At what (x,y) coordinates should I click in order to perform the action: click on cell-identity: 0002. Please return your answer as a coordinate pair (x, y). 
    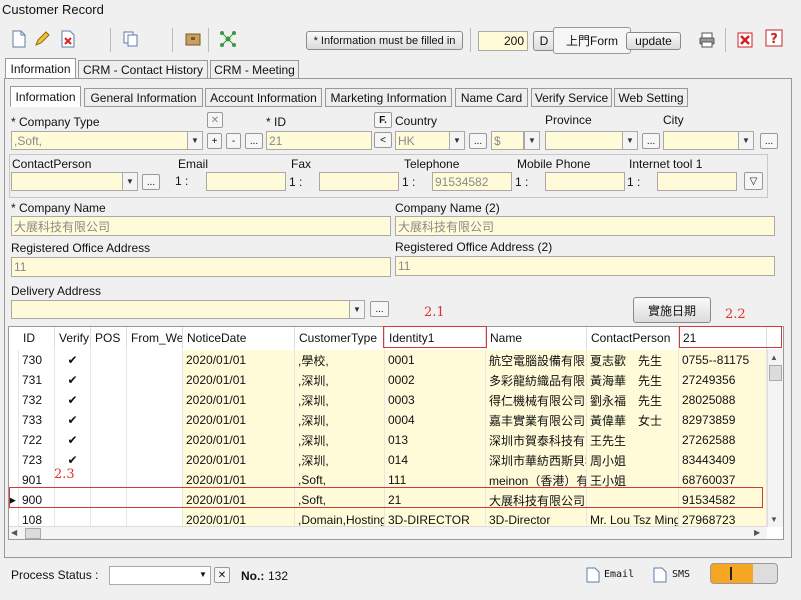
    Looking at the image, I should click on (435, 380).